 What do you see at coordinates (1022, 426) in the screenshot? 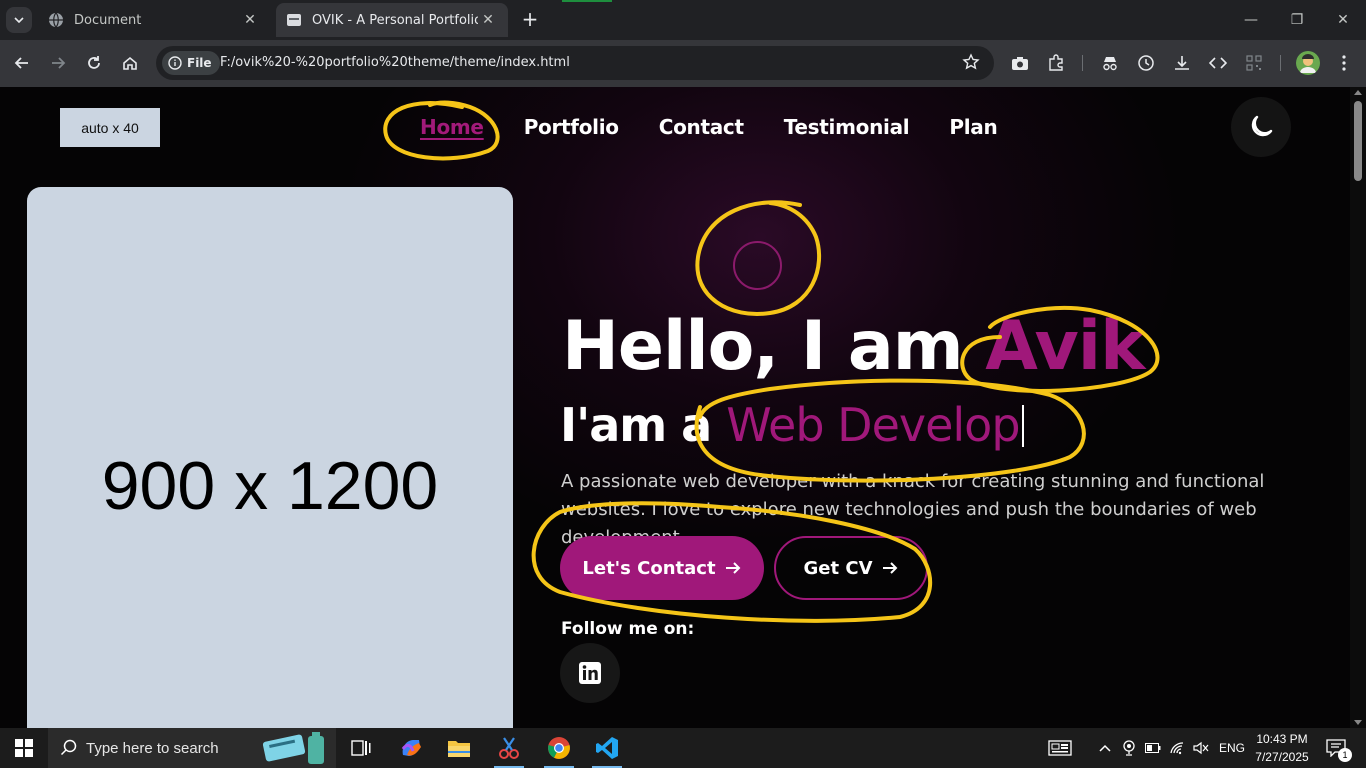
I see `typing-cursor` at bounding box center [1022, 426].